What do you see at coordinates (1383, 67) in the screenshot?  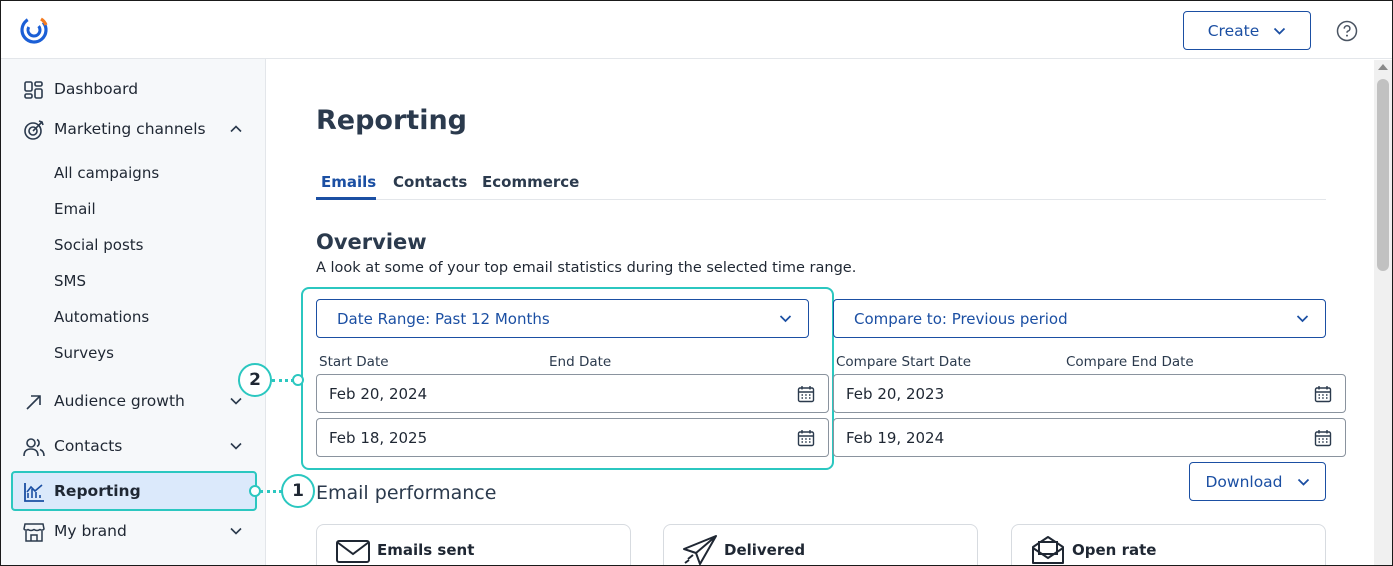 I see `scroll-up-arrow-icon` at bounding box center [1383, 67].